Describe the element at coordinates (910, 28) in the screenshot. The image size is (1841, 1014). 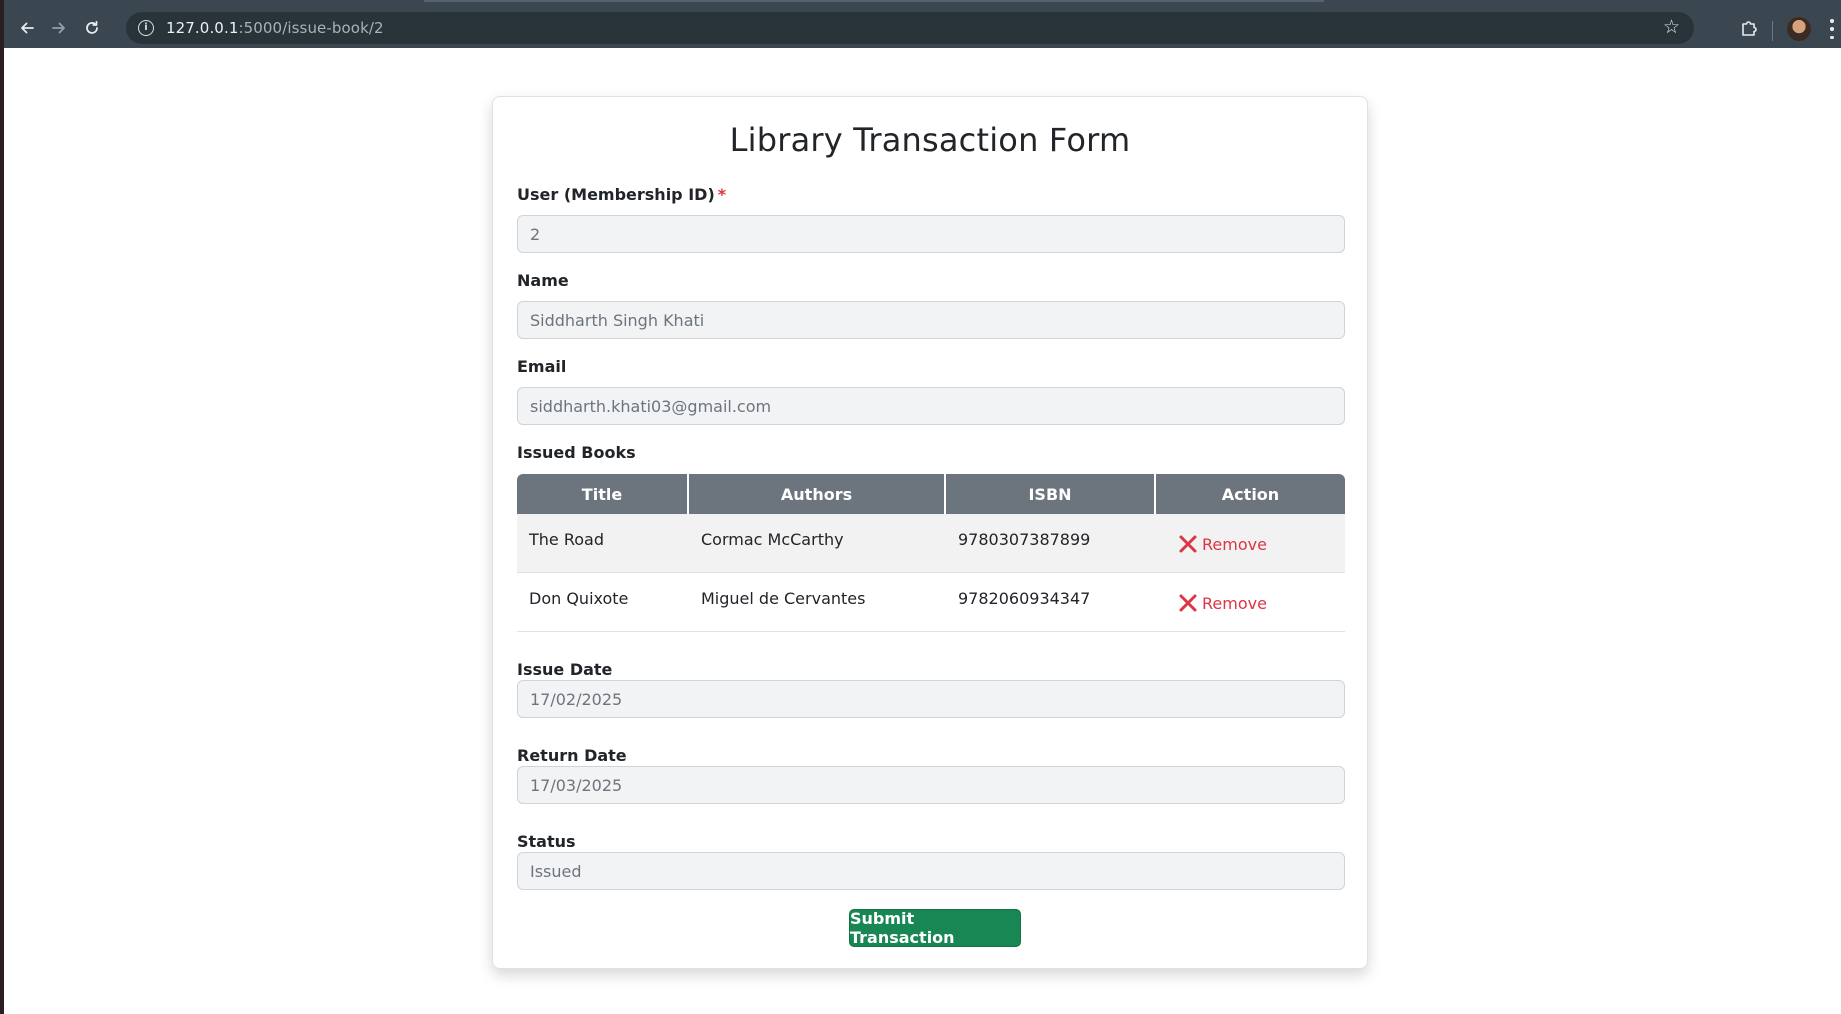
I see `address-bar: i 127.0.0.1:5000/issue-book/2 ☆` at that location.